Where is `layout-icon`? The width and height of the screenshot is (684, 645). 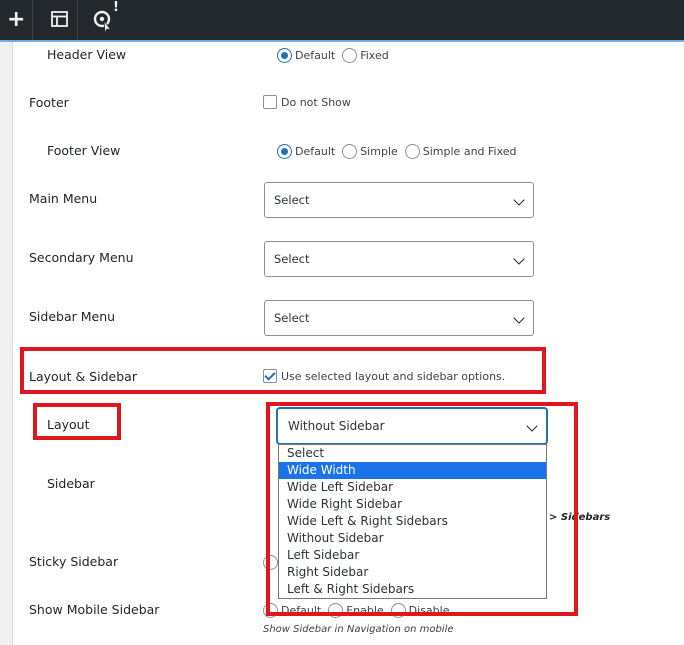
layout-icon is located at coordinates (59, 19).